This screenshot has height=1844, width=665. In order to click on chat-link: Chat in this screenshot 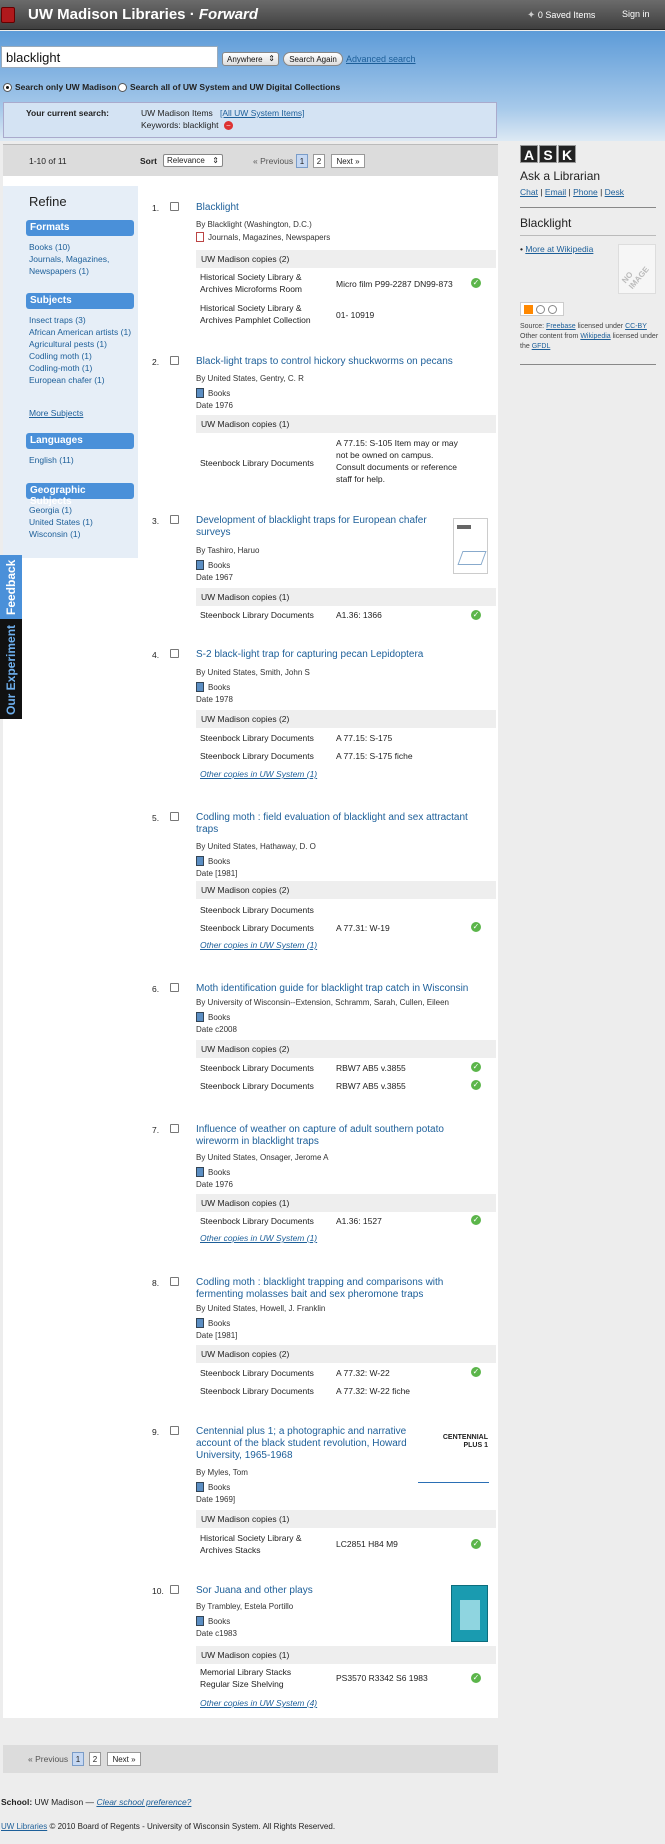, I will do `click(529, 192)`.